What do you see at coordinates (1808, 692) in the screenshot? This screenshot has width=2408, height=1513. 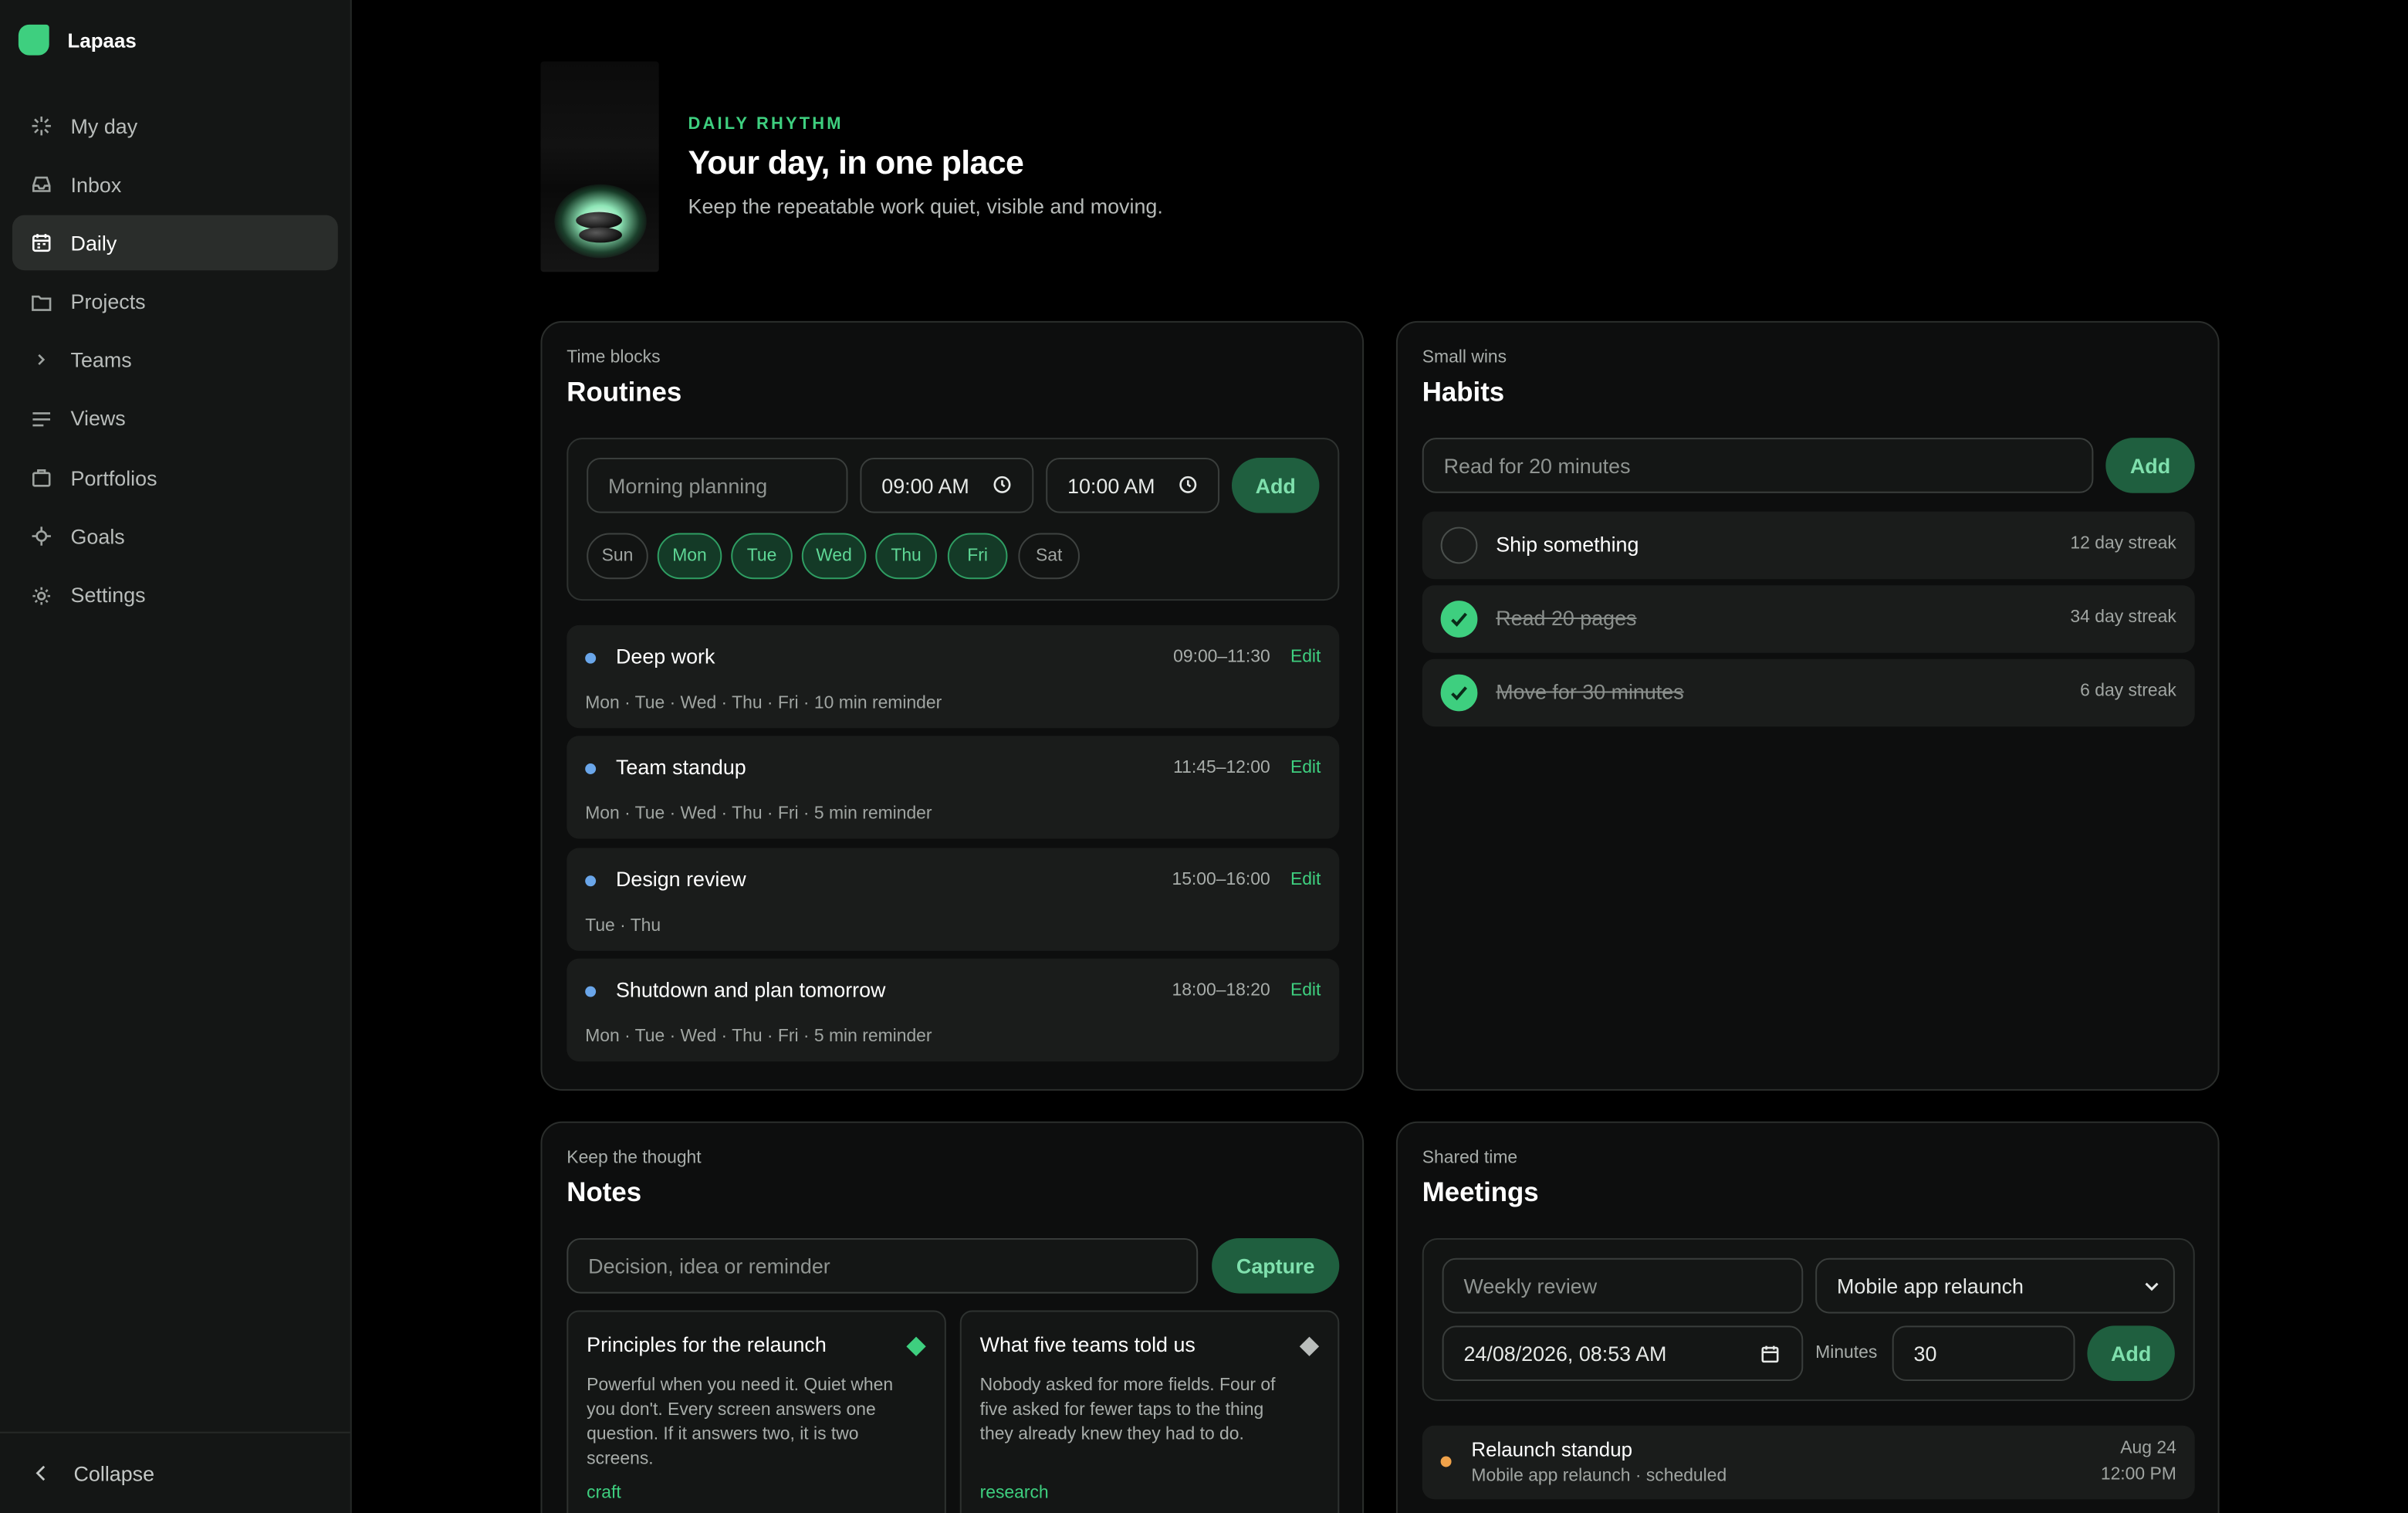 I see `habit-item: Move for 30 minutes 6 day streak` at bounding box center [1808, 692].